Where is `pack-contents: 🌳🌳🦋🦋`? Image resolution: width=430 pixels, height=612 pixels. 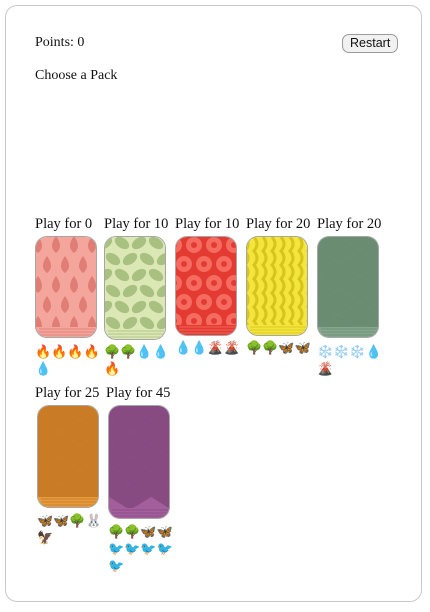 pack-contents: 🌳🌳🦋🦋 is located at coordinates (278, 348).